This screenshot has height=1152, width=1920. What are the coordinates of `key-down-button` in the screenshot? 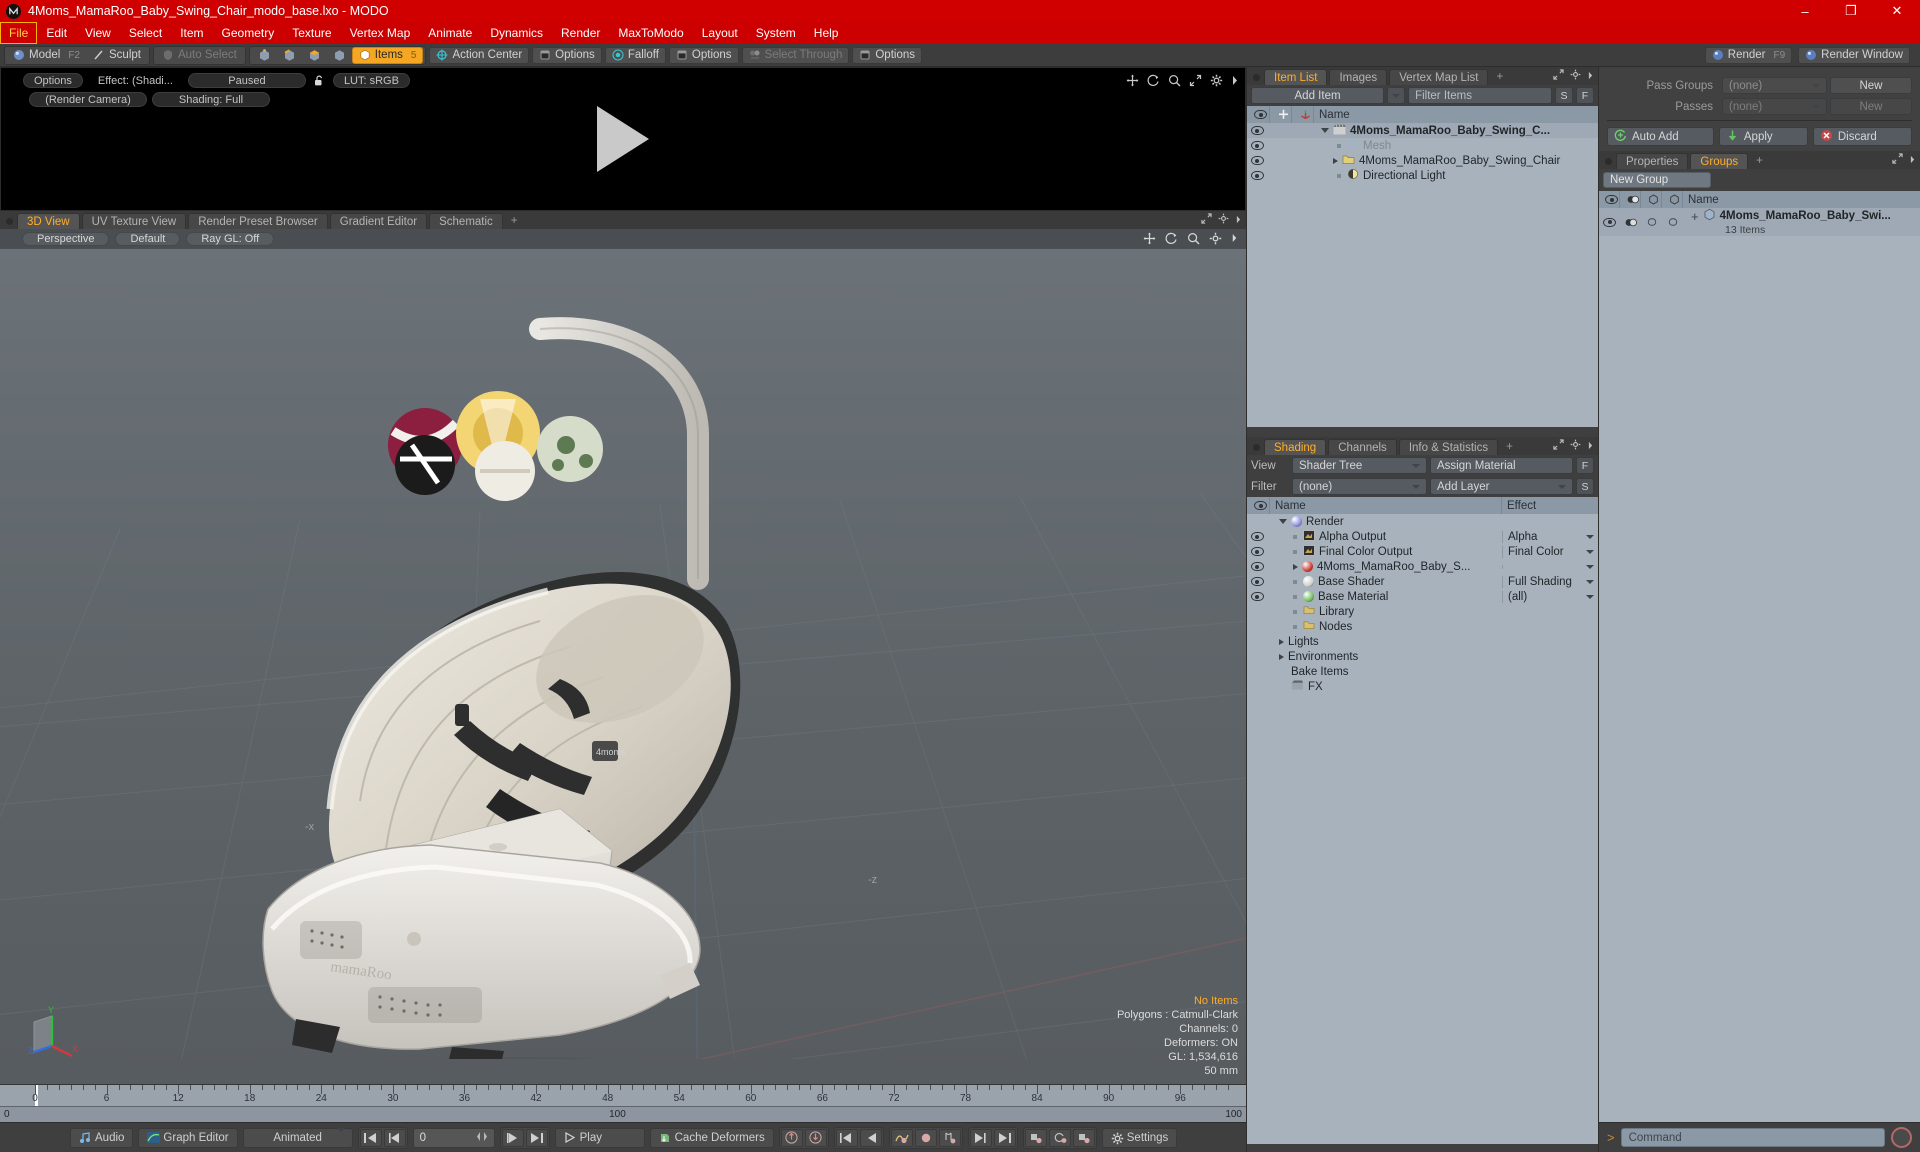 It's located at (815, 1137).